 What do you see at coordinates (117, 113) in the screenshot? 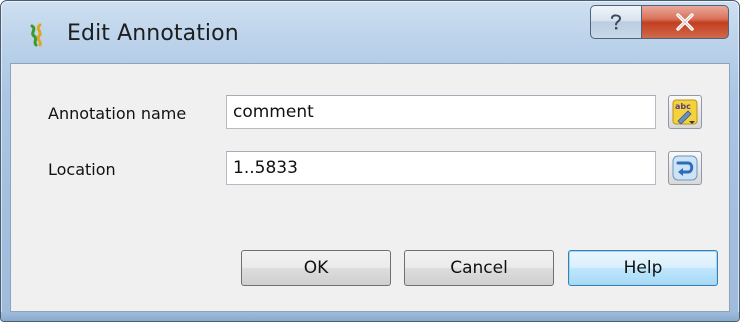
I see `annotation-name-label: Annotation name` at bounding box center [117, 113].